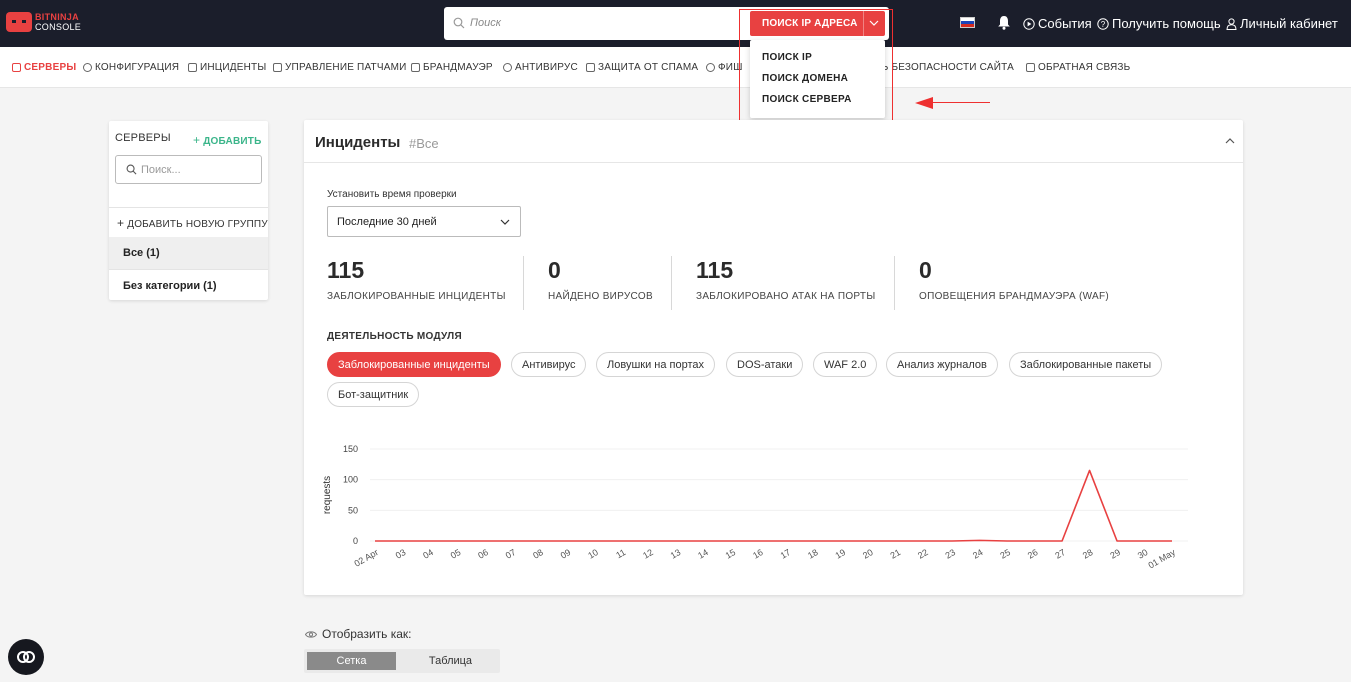  What do you see at coordinates (724, 67) in the screenshot?
I see `nav-phishing: ФИШ` at bounding box center [724, 67].